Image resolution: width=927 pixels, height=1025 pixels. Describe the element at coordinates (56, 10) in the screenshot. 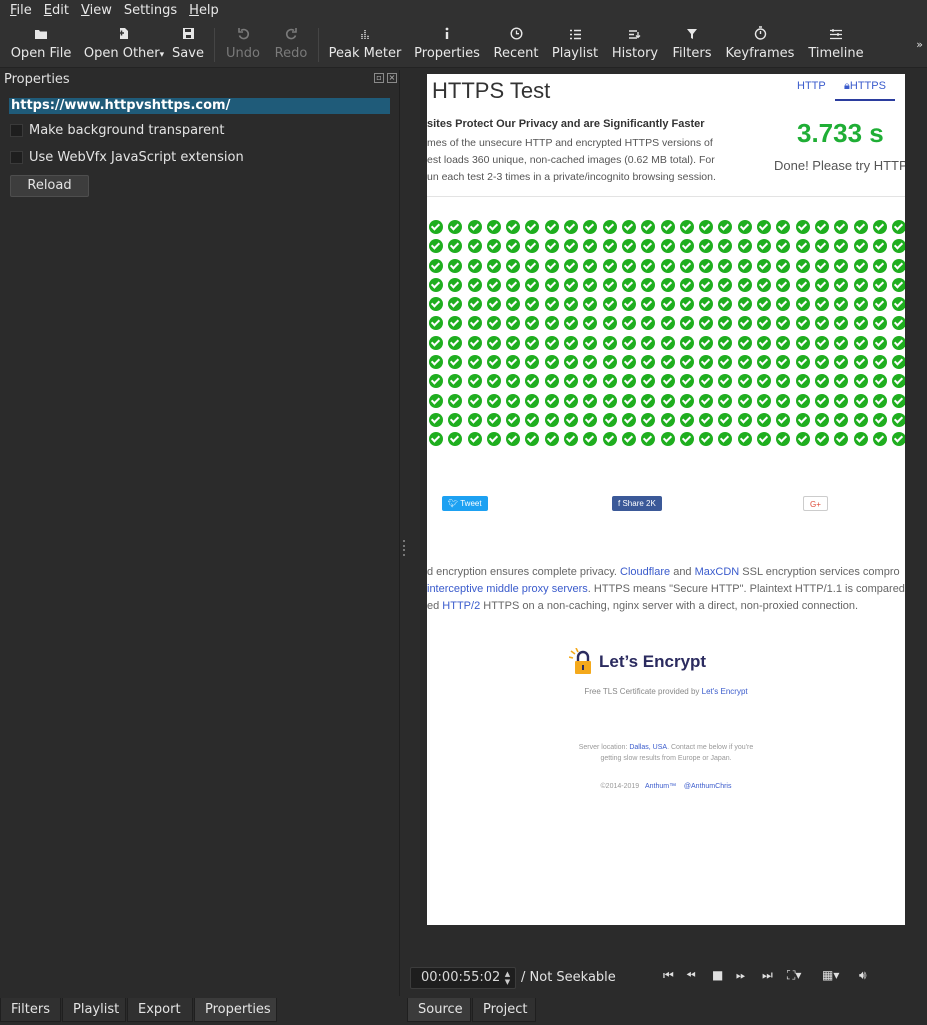

I see `menu-edit: Edit` at that location.